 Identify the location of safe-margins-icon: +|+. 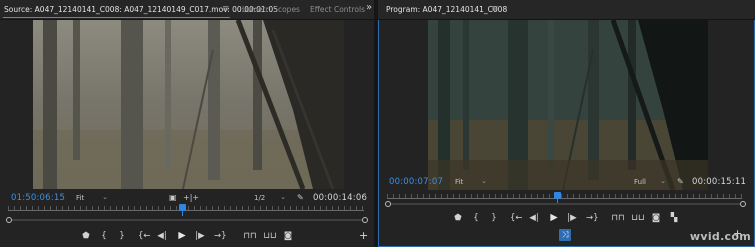
(191, 197).